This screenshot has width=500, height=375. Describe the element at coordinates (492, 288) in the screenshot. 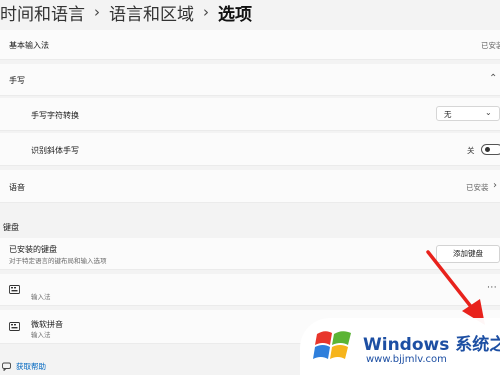

I see `more-options-icon: ···` at that location.